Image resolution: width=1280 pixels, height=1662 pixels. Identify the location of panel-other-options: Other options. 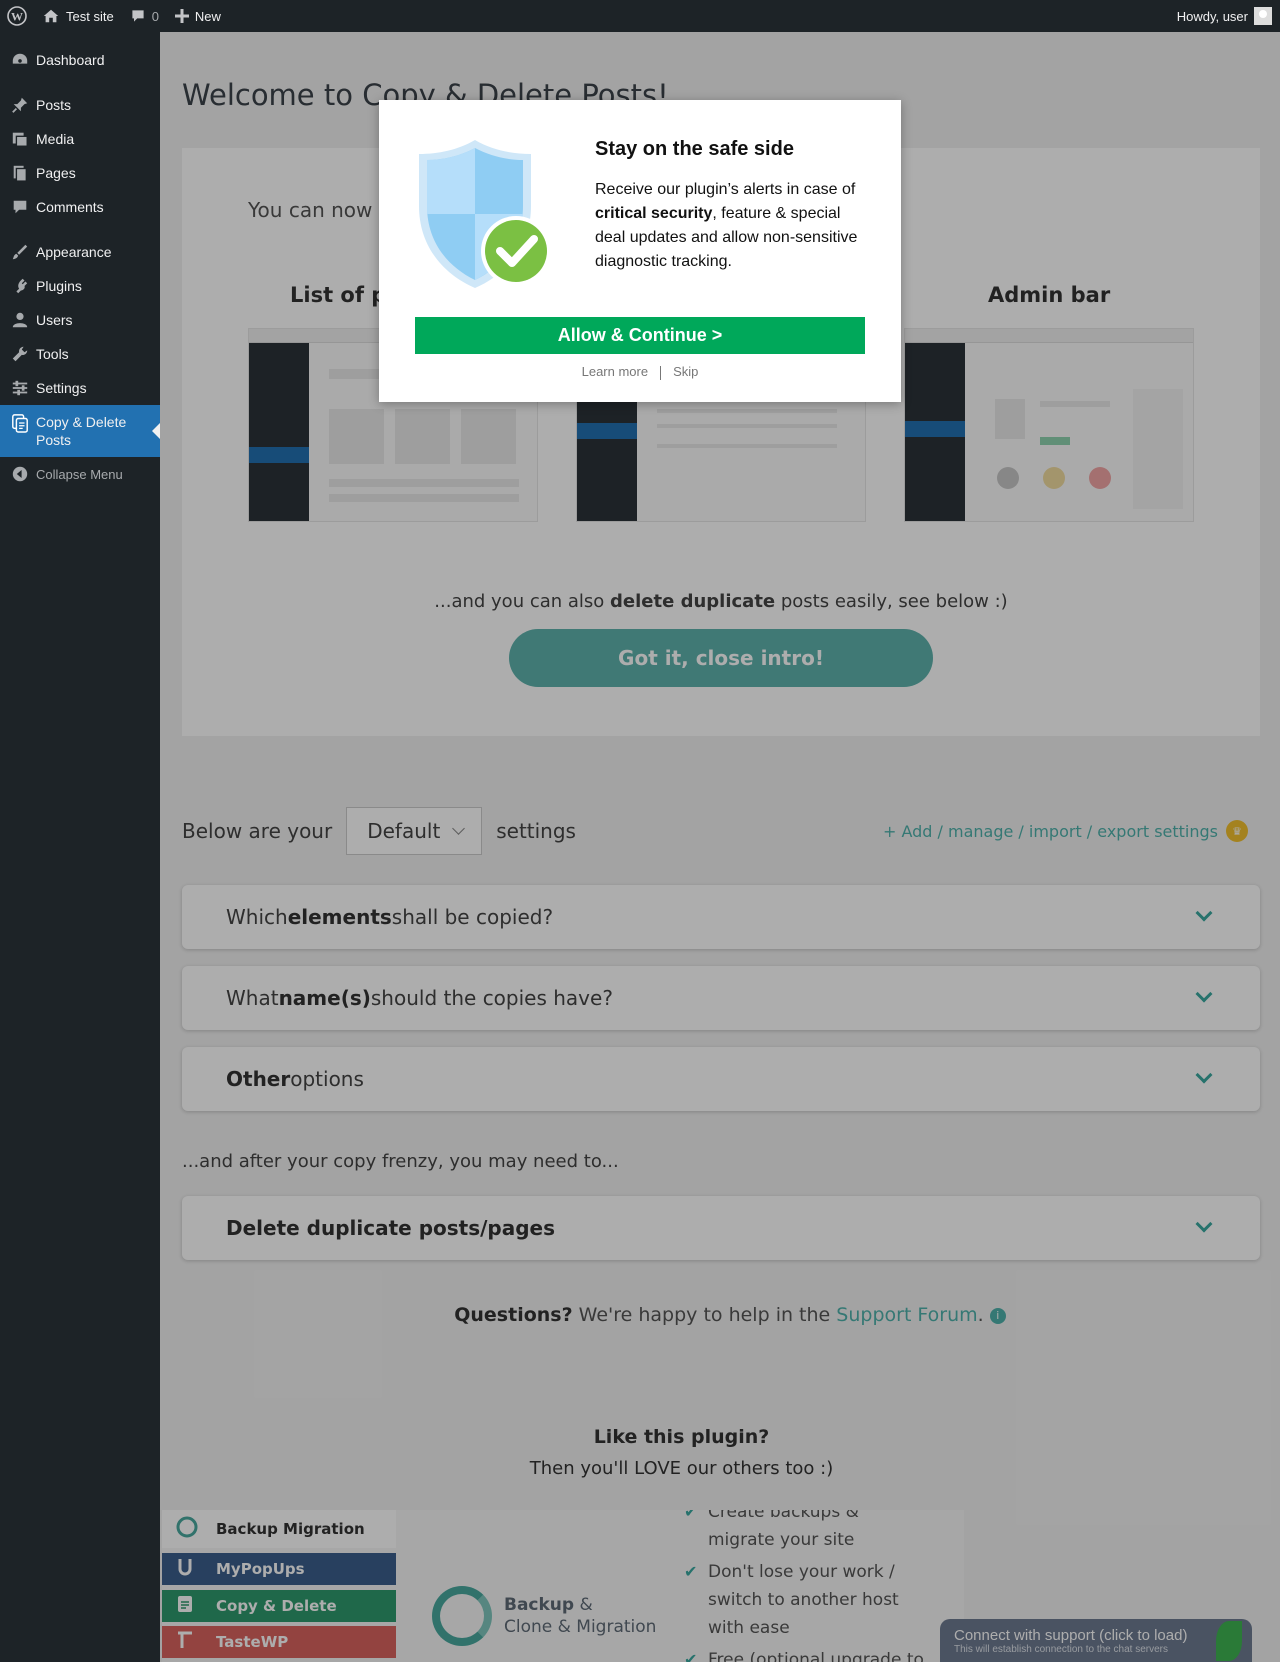
(721, 1079).